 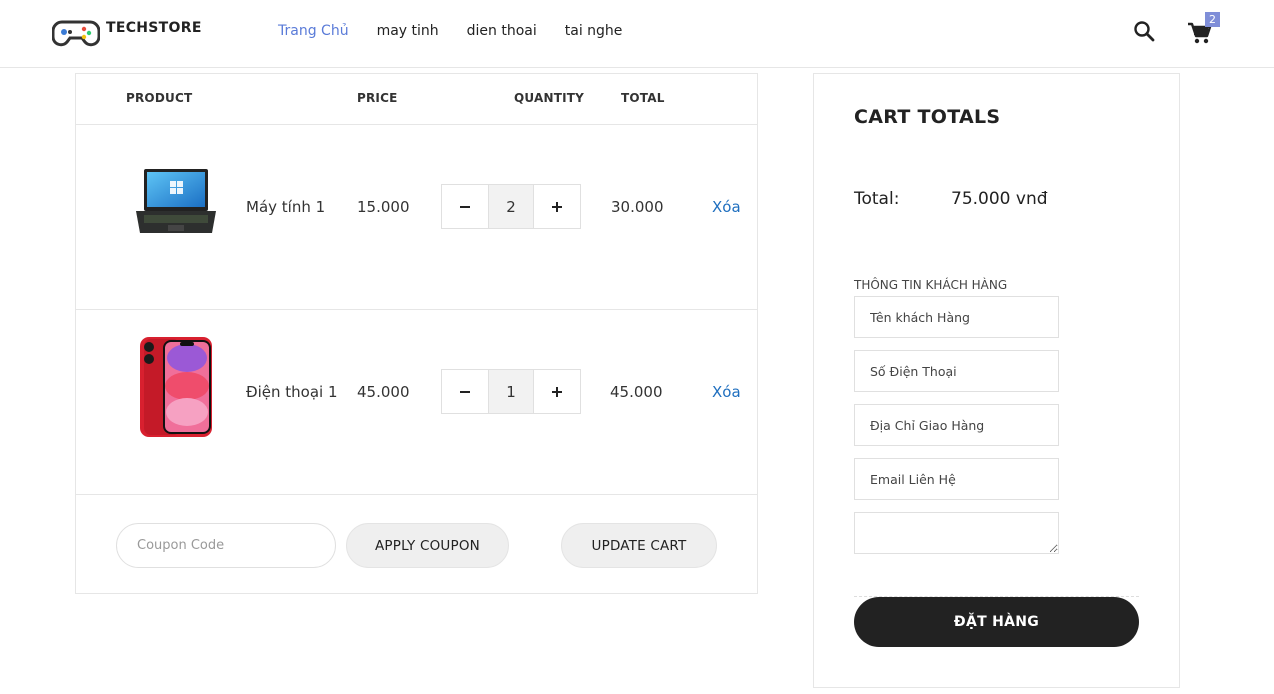 I want to click on note-textarea, so click(x=956, y=533).